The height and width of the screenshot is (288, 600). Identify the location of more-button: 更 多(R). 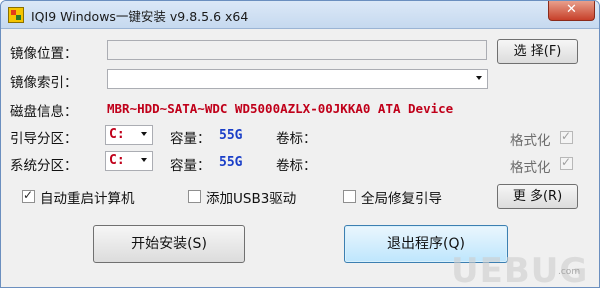
(537, 196).